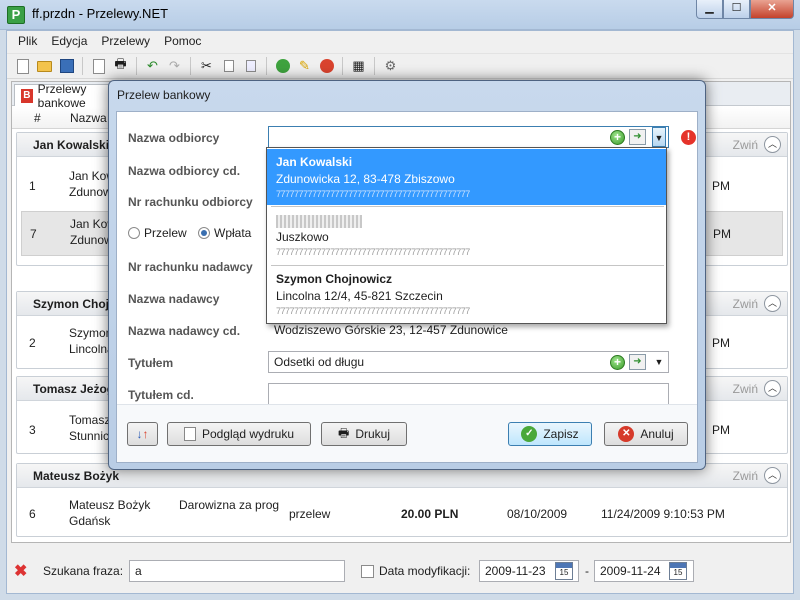 Image resolution: width=800 pixels, height=600 pixels. What do you see at coordinates (190, 267) in the screenshot?
I see `sender-account-label: Nr rachunku nadawcy` at bounding box center [190, 267].